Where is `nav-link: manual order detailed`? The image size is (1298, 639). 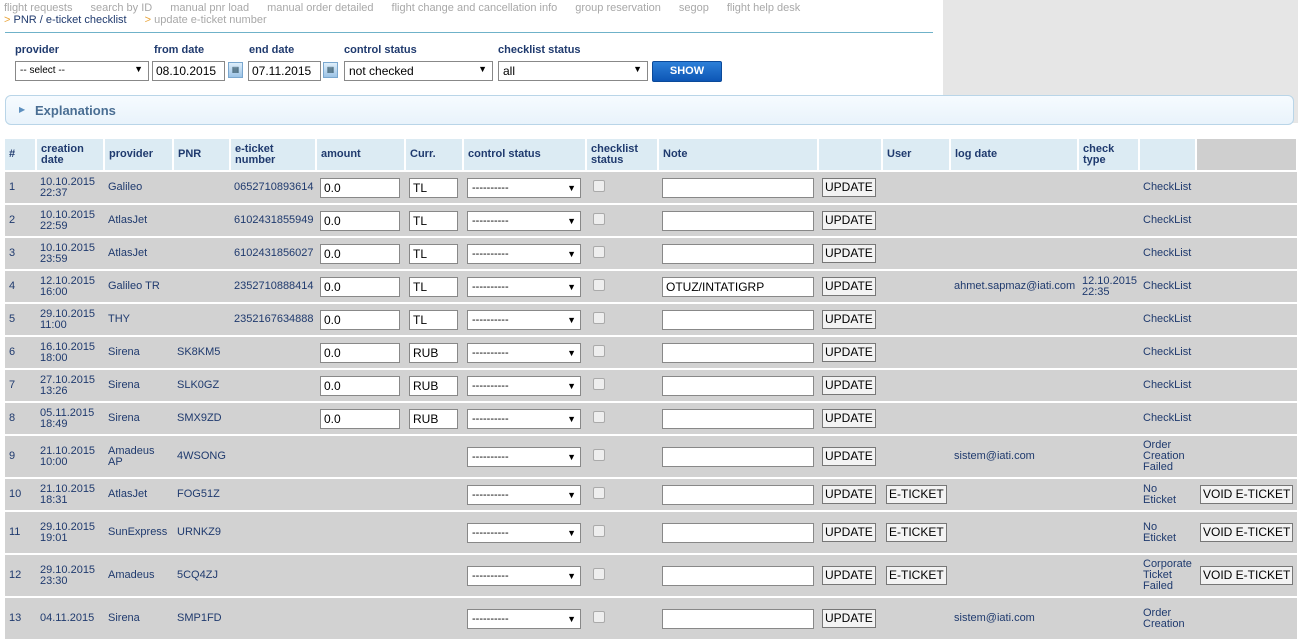
nav-link: manual order detailed is located at coordinates (320, 8).